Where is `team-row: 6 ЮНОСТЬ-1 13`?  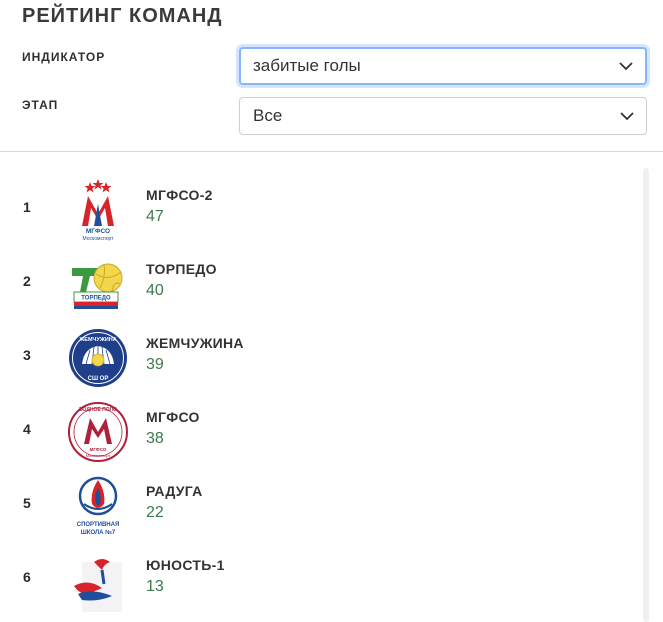
team-row: 6 ЮНОСТЬ-1 13 is located at coordinates (320, 580).